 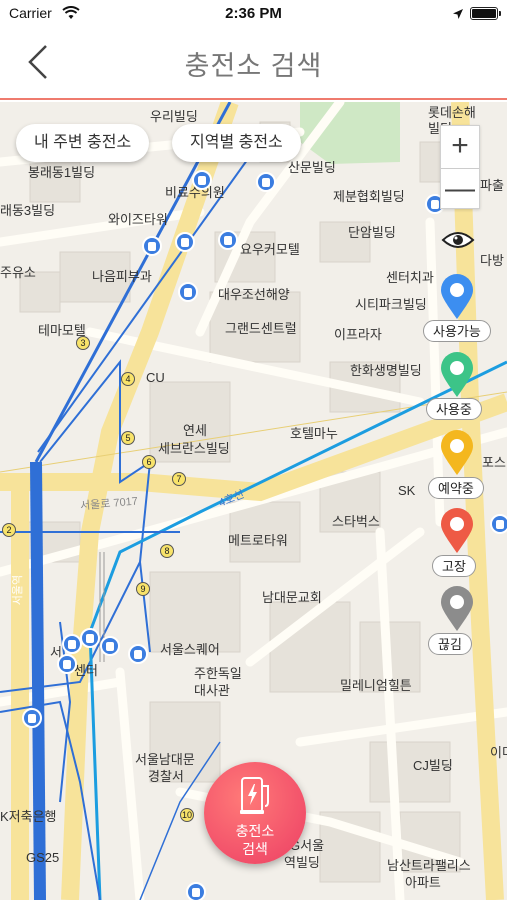 I want to click on subway-exit-6: 6, so click(x=149, y=462).